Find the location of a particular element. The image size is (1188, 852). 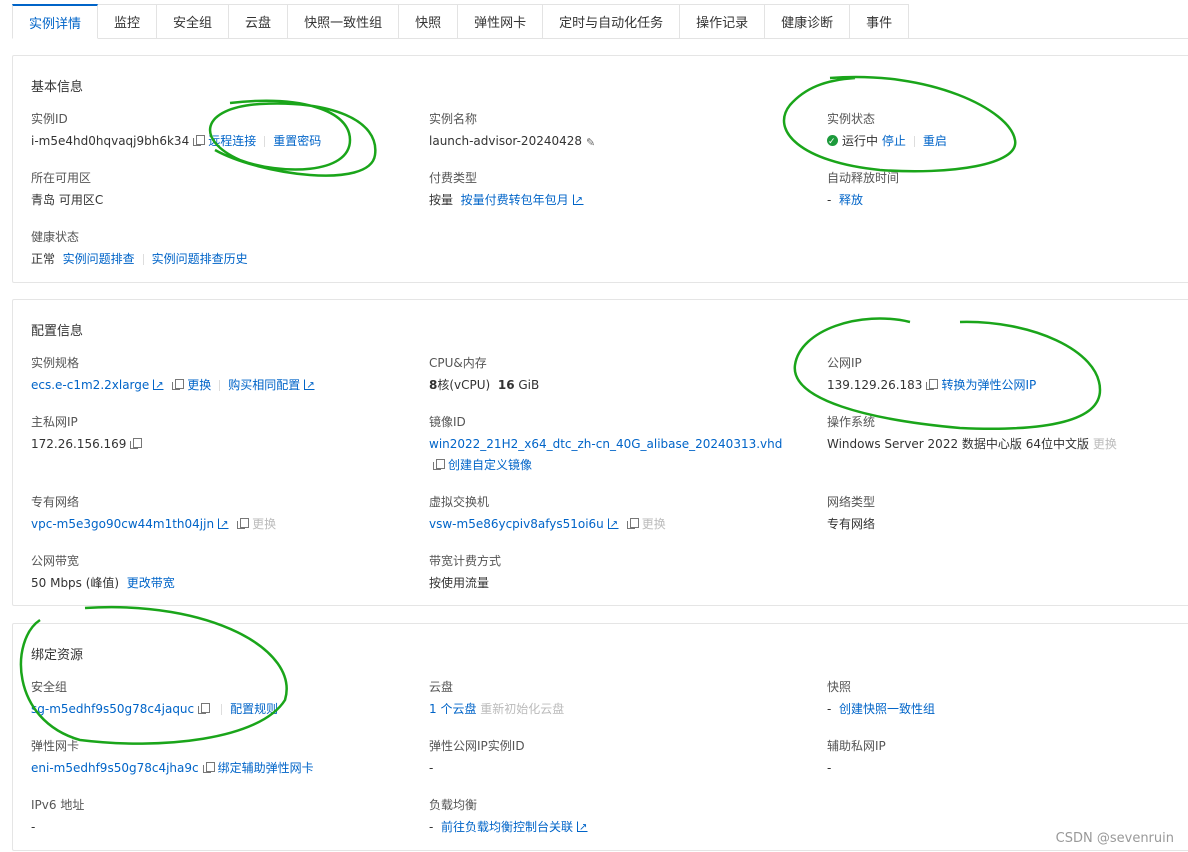

info-field: 辅助私网IP - is located at coordinates (1007, 758).